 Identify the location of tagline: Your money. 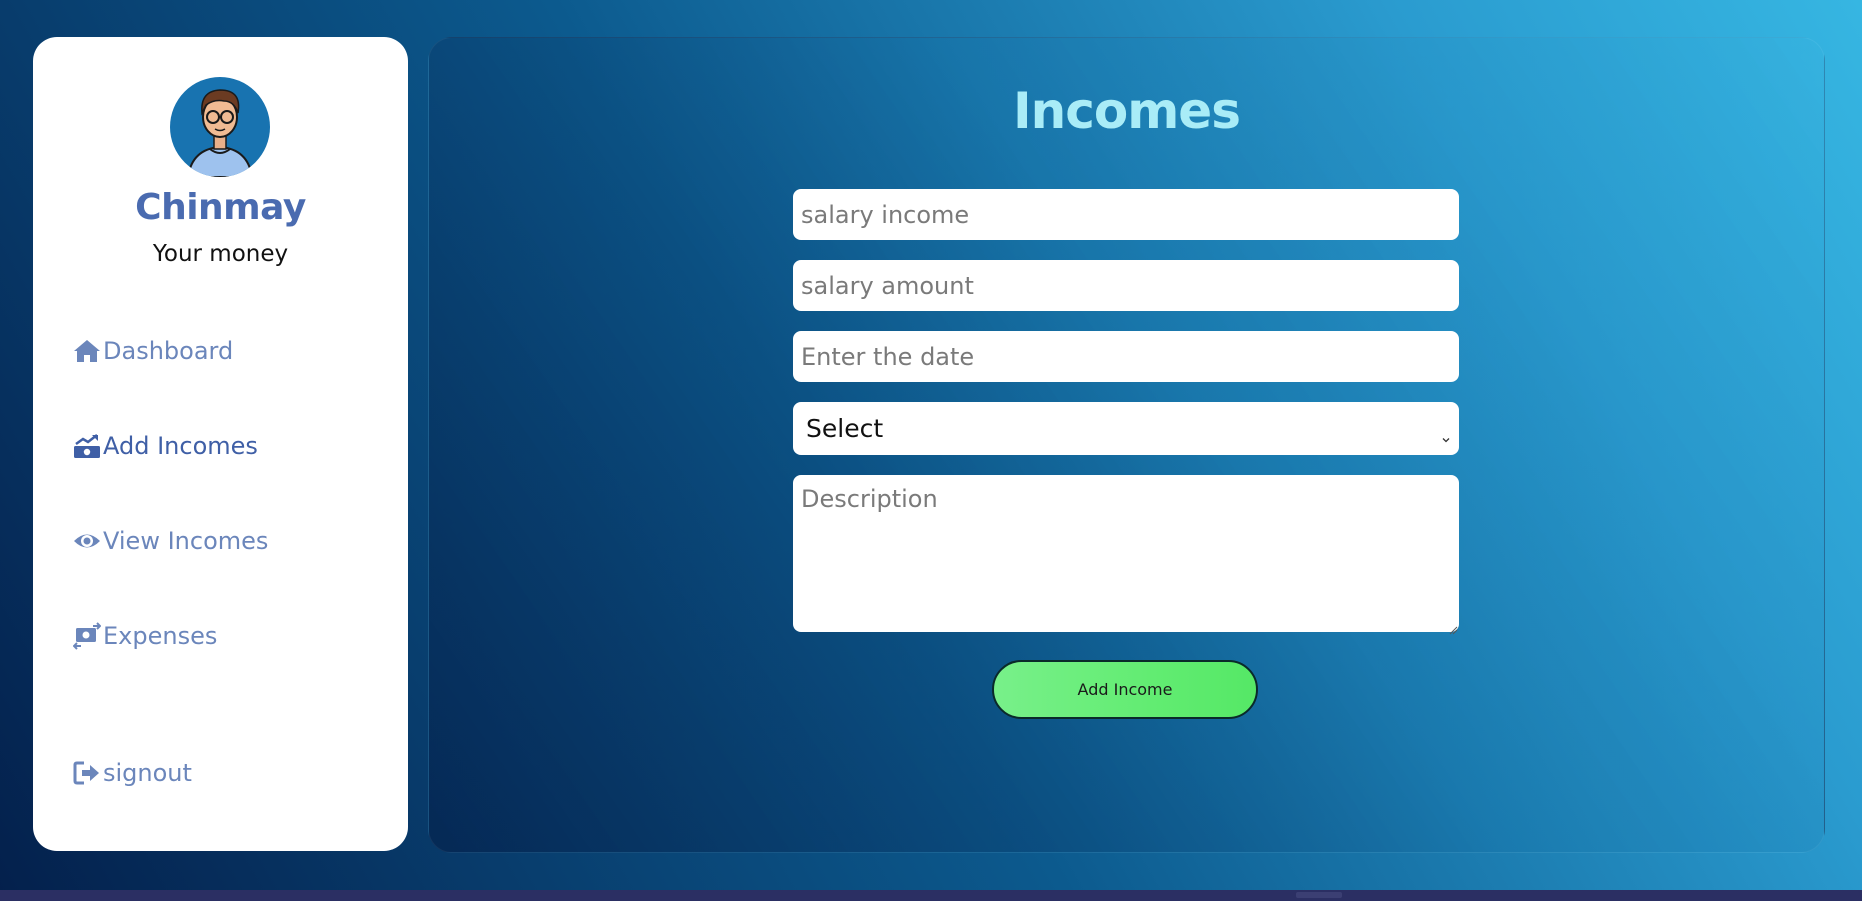
(220, 254).